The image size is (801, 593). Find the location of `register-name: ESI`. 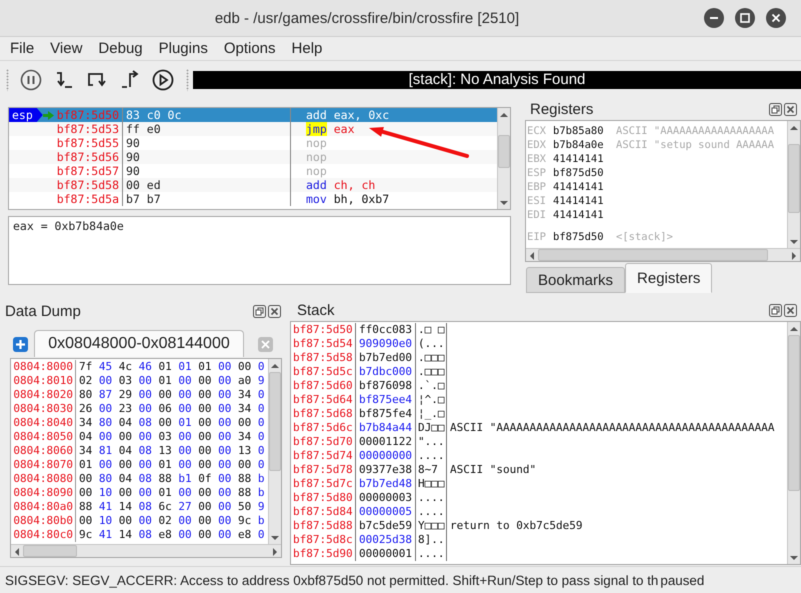

register-name: ESI is located at coordinates (537, 201).